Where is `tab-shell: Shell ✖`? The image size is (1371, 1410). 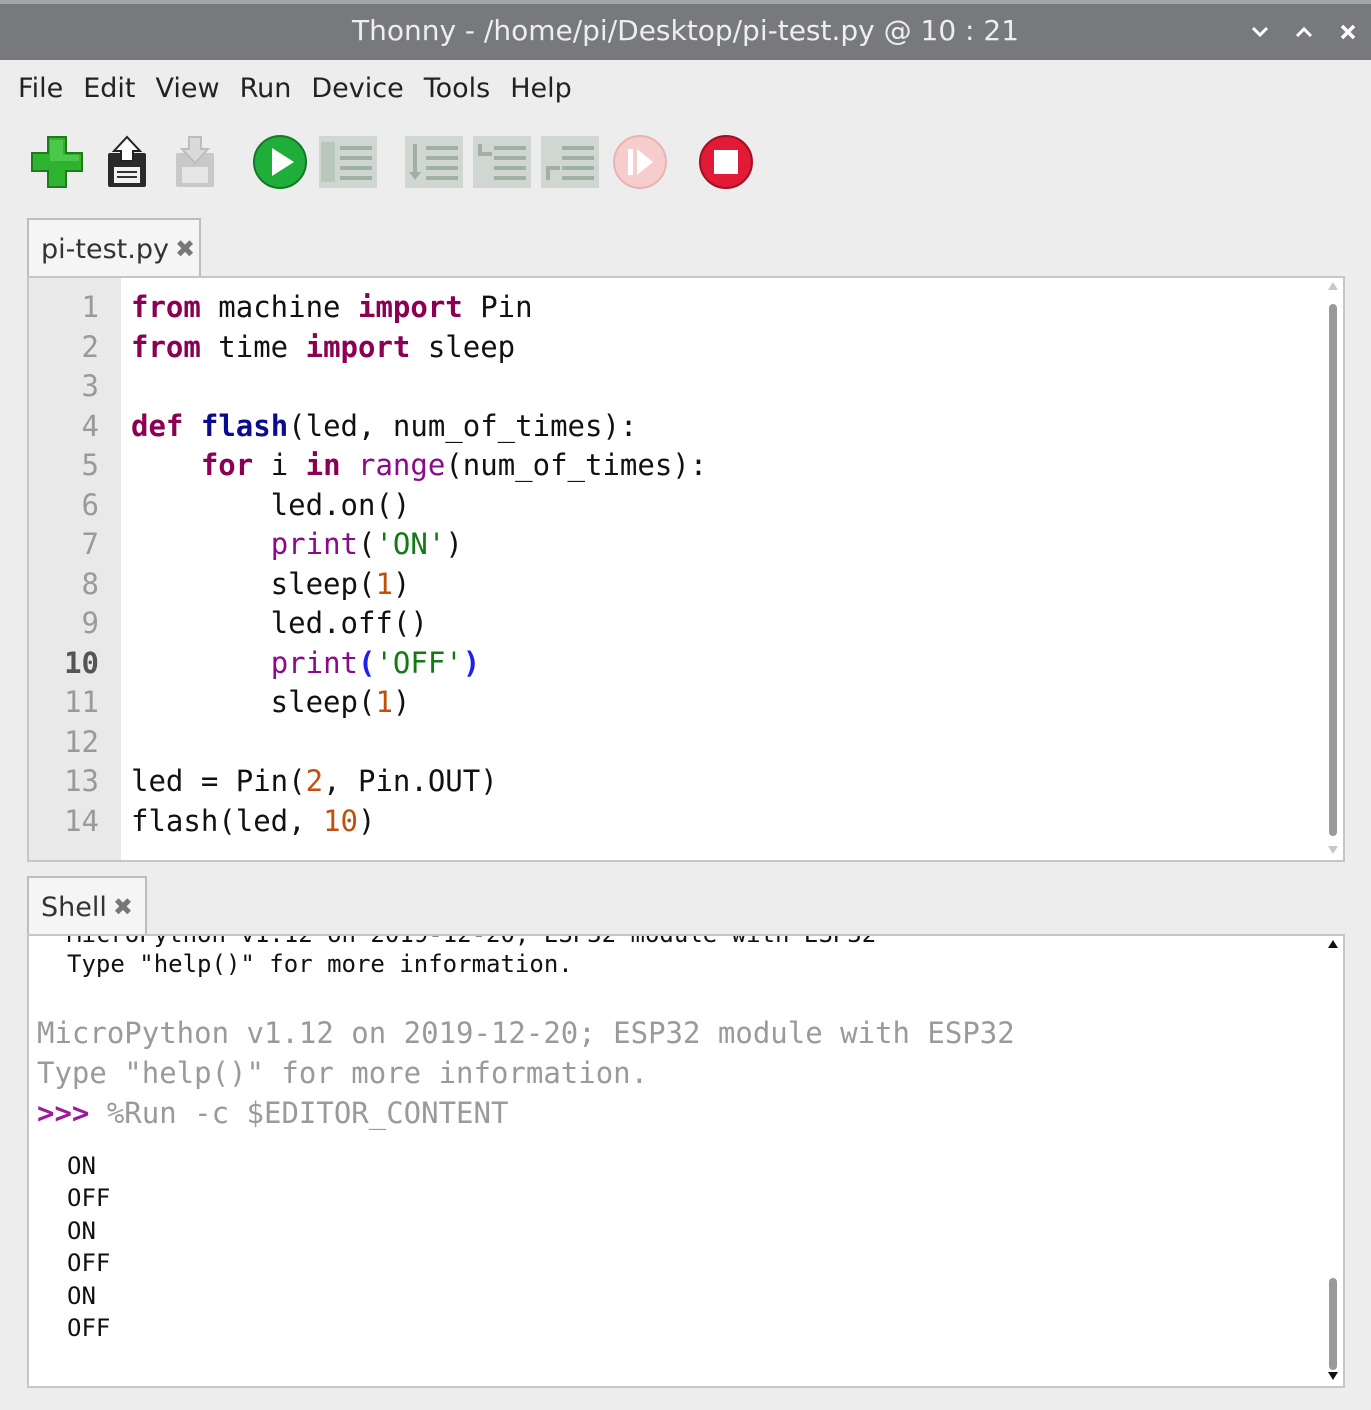
tab-shell: Shell ✖ is located at coordinates (87, 906).